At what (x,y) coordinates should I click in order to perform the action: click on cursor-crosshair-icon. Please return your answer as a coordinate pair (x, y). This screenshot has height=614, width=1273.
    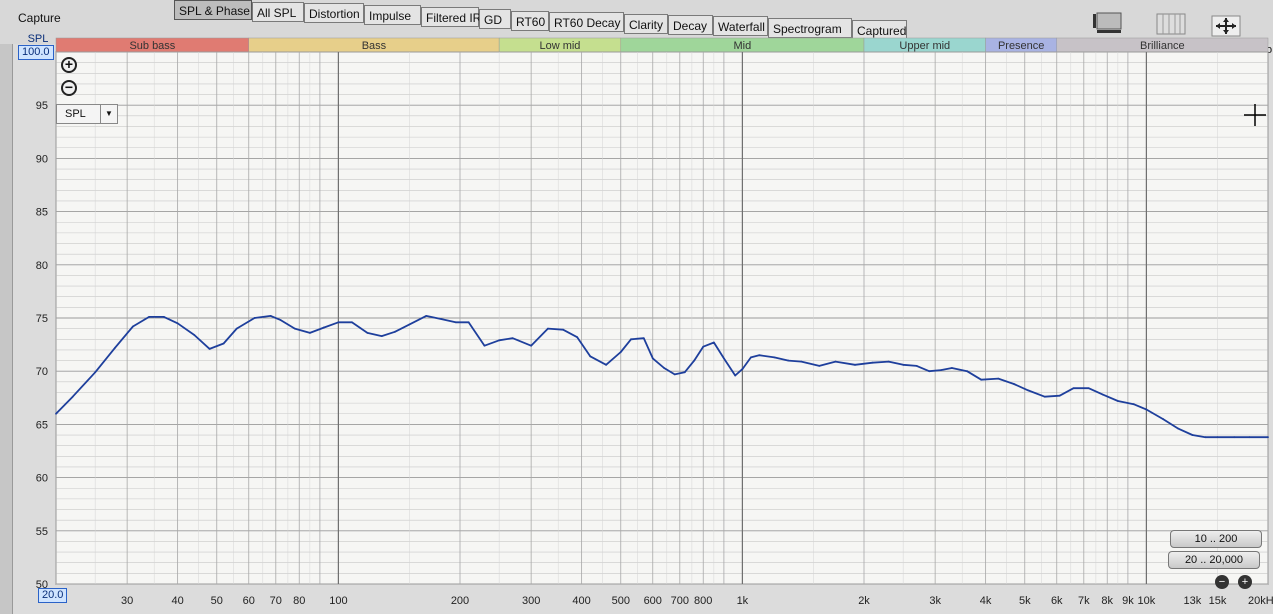
    Looking at the image, I should click on (1255, 115).